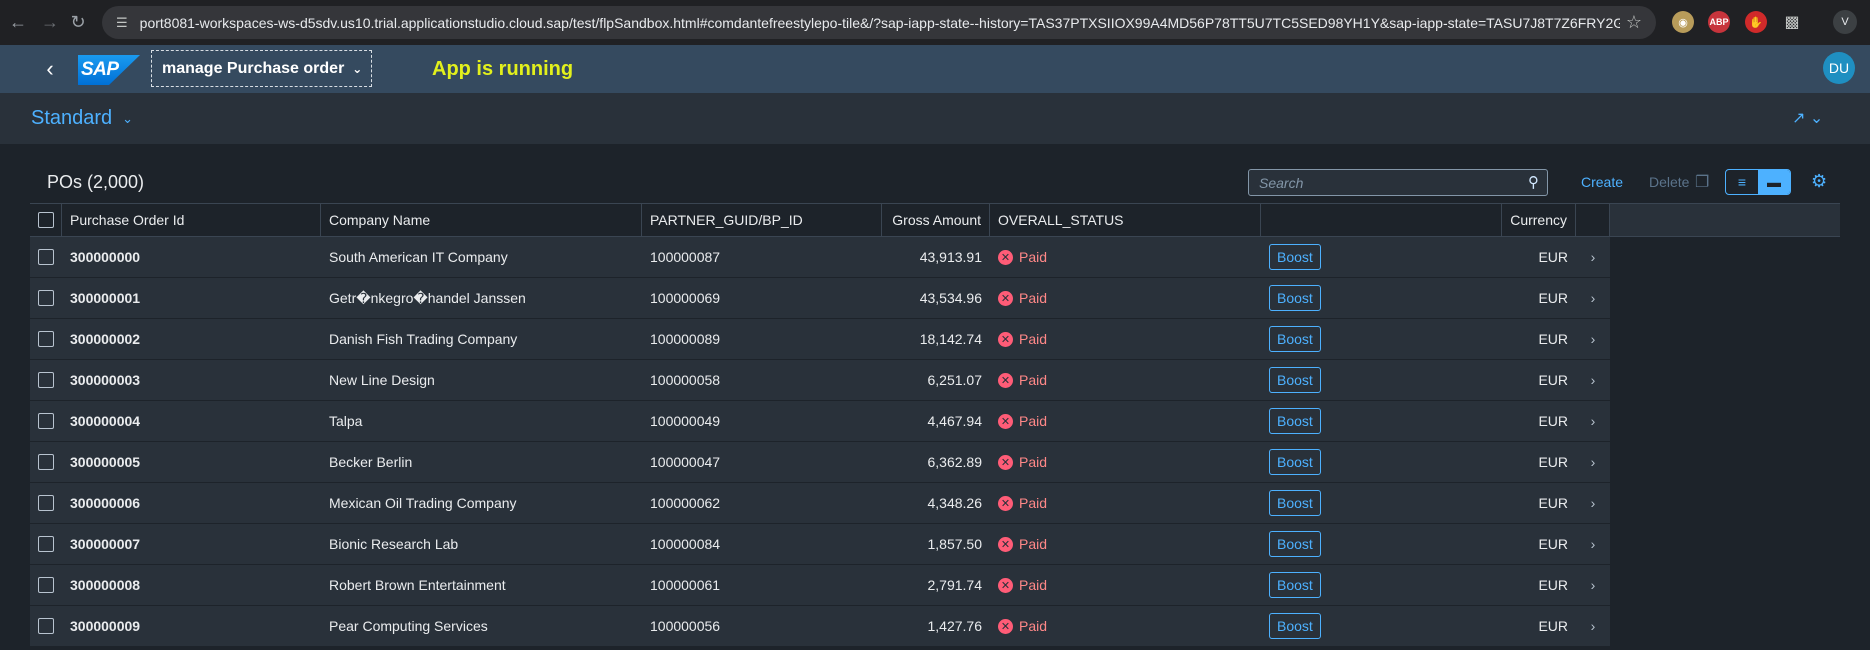  Describe the element at coordinates (261, 68) in the screenshot. I see `app-title-menu: manage Purchase order ⌄` at that location.